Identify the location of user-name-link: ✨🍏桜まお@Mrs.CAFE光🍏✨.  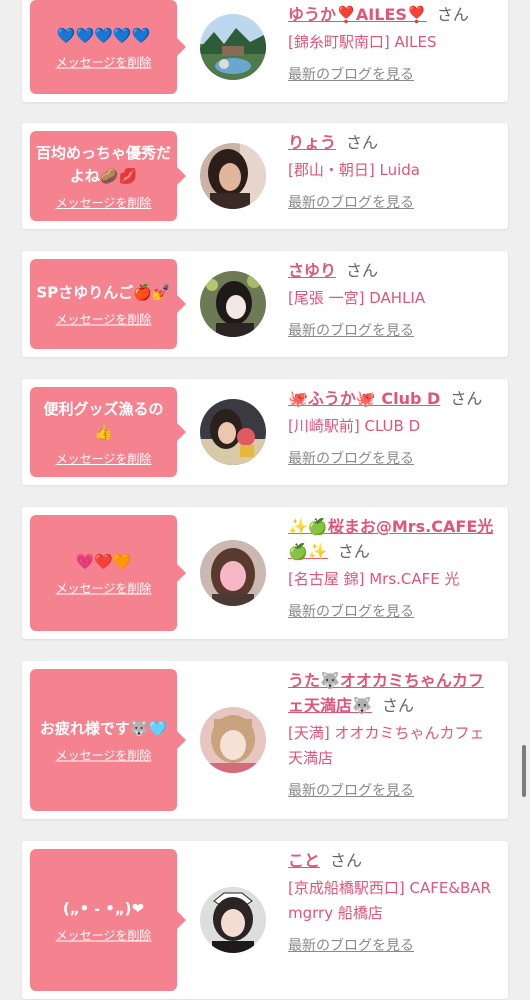
(390, 539).